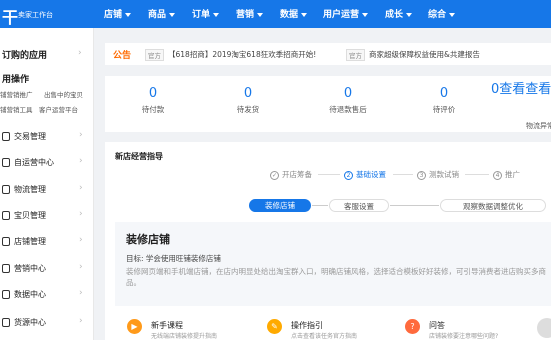 The height and width of the screenshot is (340, 551). Describe the element at coordinates (359, 205) in the screenshot. I see `pill-customer-service: 客服设置` at that location.